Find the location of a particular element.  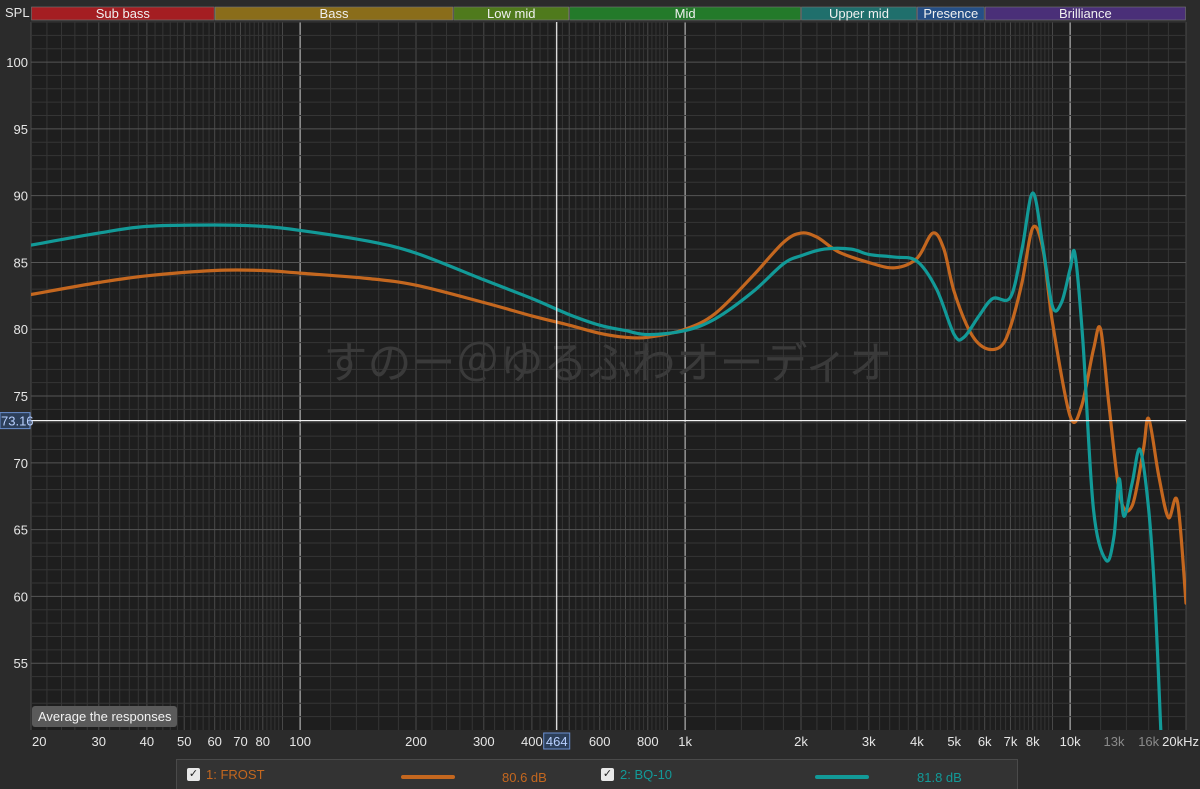

watermark: すのー＠ゆるふわオーディオ is located at coordinates (608, 363).